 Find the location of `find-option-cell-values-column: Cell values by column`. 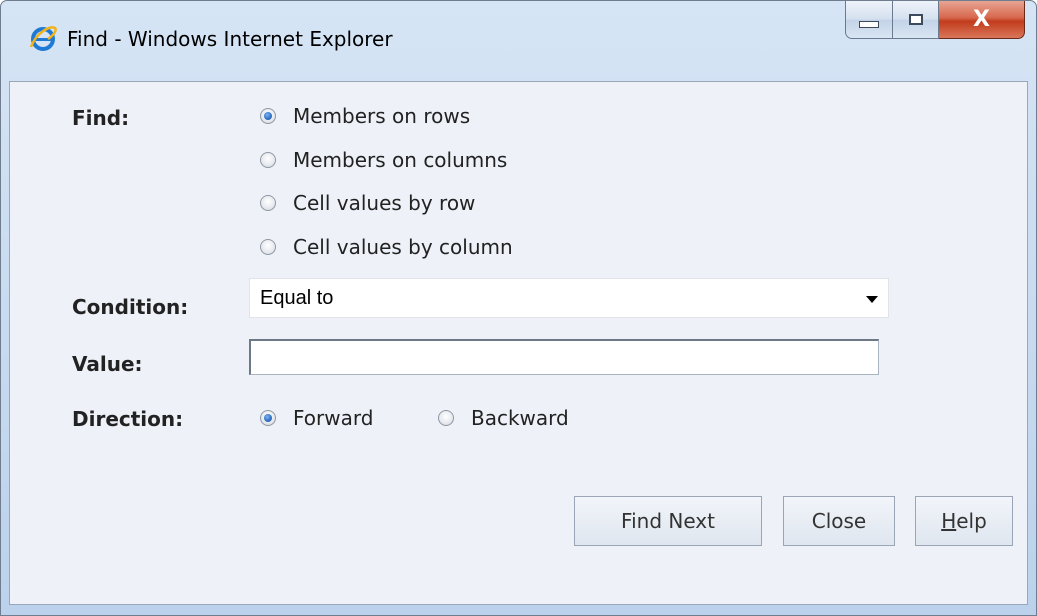

find-option-cell-values-column: Cell values by column is located at coordinates (386, 247).